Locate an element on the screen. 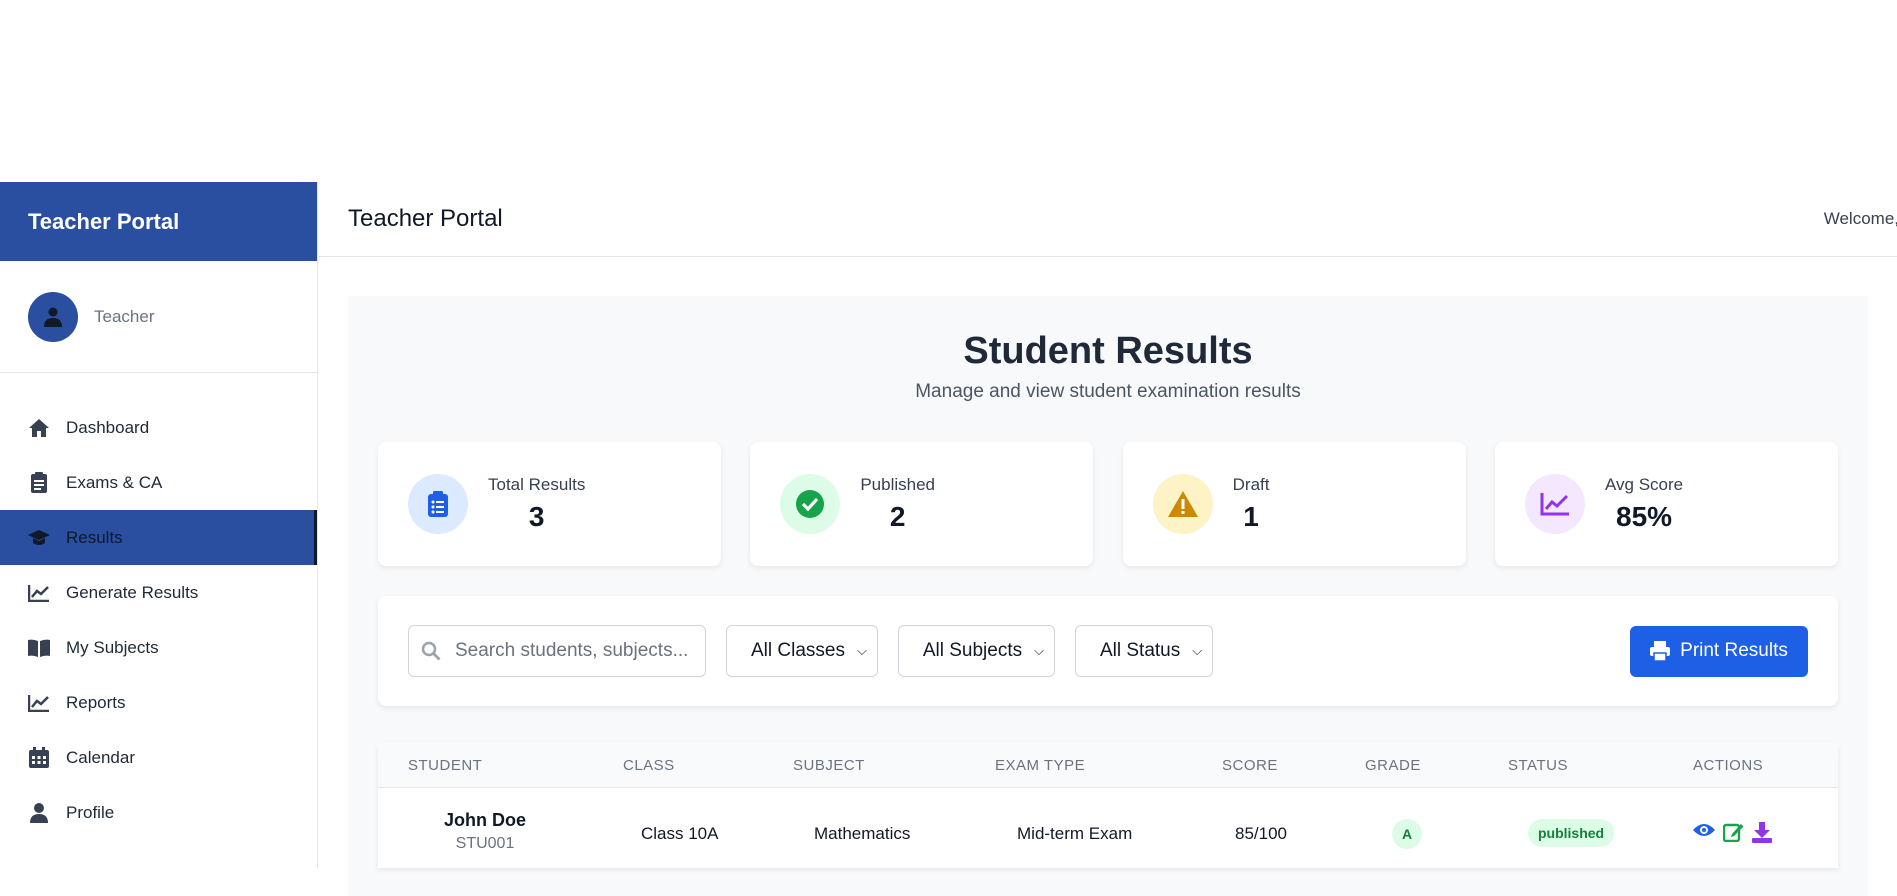  sidebar-item-my-subjects: My Subjects is located at coordinates (158, 647).